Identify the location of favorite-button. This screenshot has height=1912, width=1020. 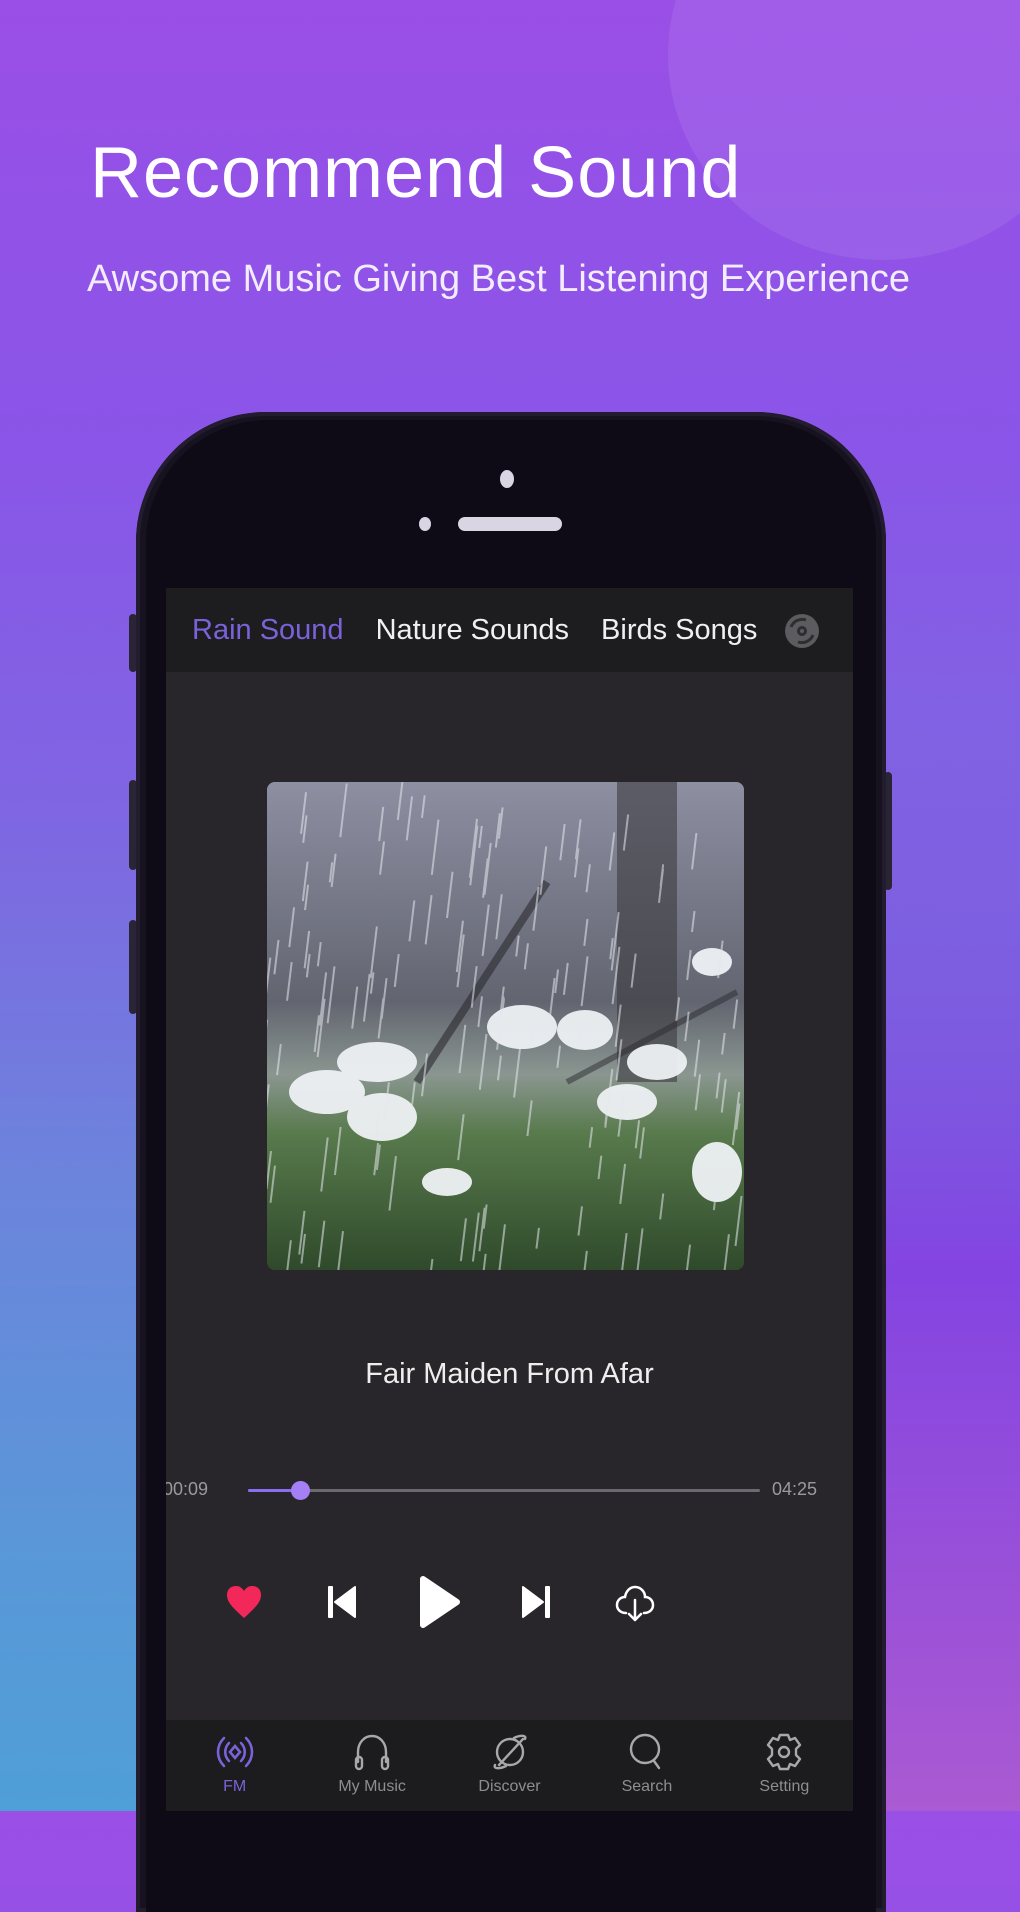
(244, 1602).